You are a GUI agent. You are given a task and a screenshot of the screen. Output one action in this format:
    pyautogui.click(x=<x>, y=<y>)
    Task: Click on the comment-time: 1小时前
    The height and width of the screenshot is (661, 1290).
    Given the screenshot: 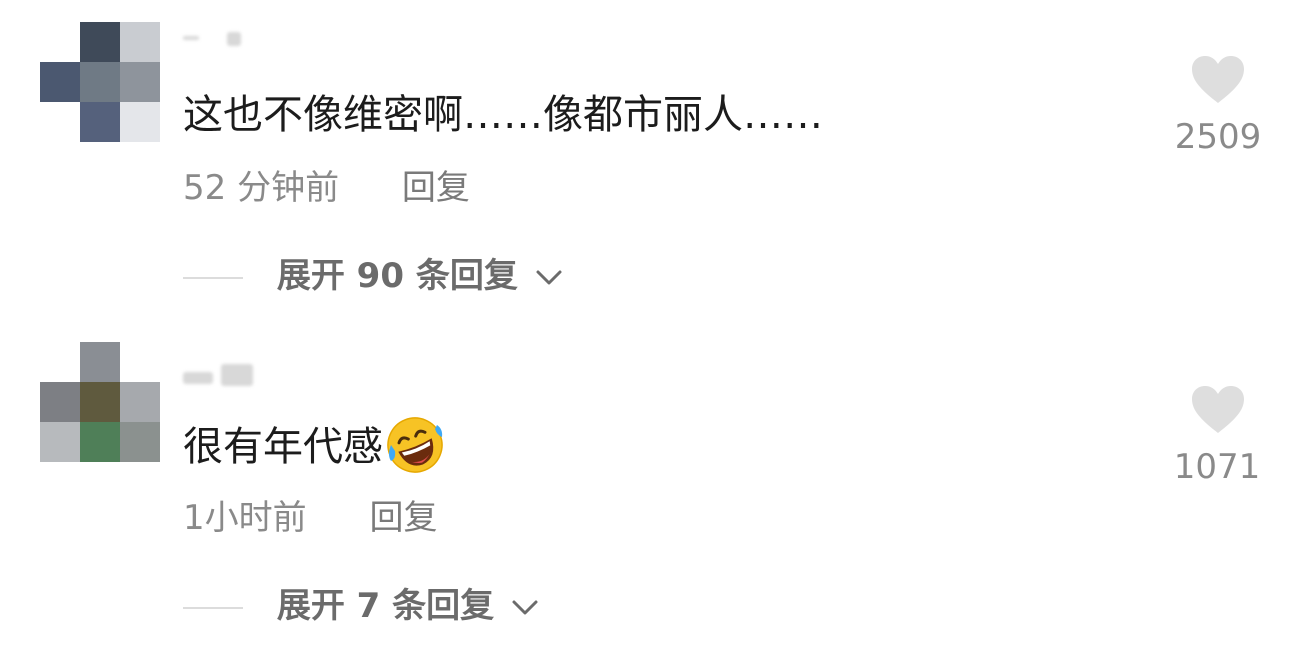 What is the action you would take?
    pyautogui.click(x=245, y=518)
    